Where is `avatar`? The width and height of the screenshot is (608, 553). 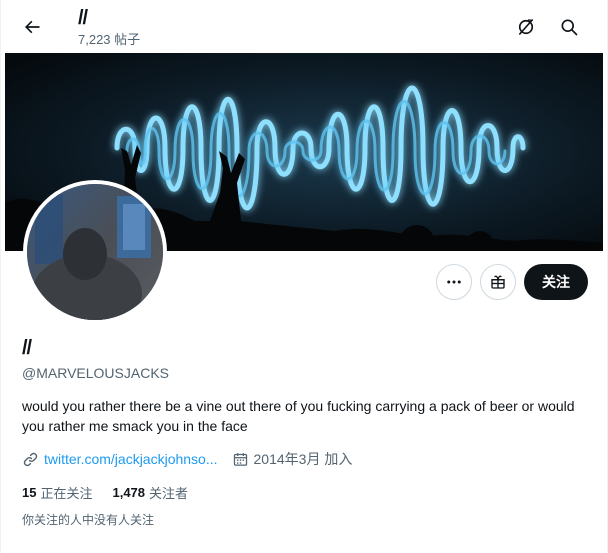
avatar is located at coordinates (95, 252).